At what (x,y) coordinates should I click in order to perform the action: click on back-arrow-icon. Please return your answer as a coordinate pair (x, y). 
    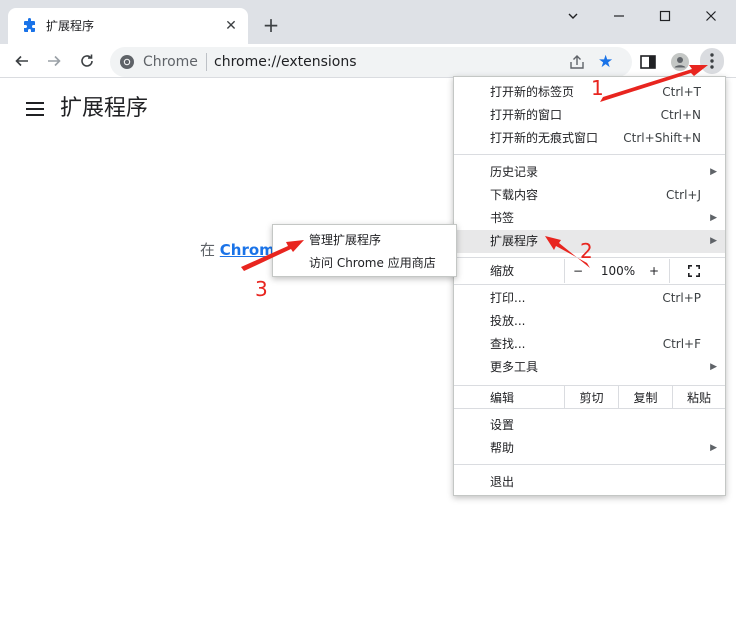
    Looking at the image, I should click on (21, 61).